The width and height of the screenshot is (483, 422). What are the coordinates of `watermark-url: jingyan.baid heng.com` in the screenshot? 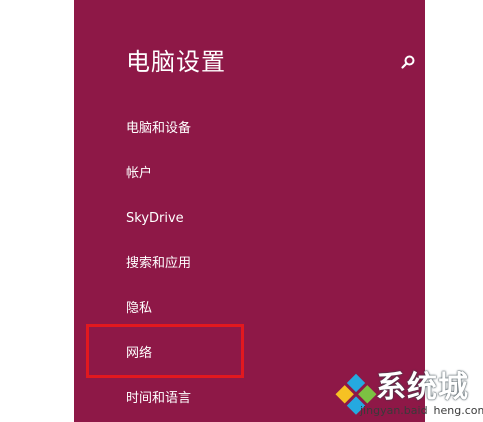 It's located at (421, 411).